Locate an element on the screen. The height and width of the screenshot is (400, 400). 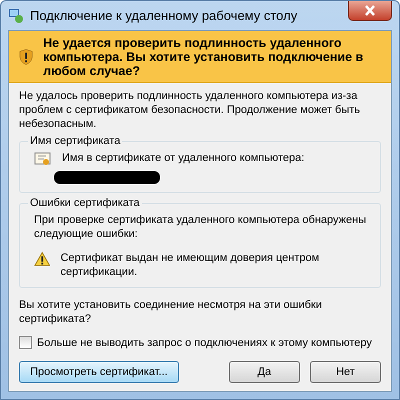
checkbox is located at coordinates (25, 342).